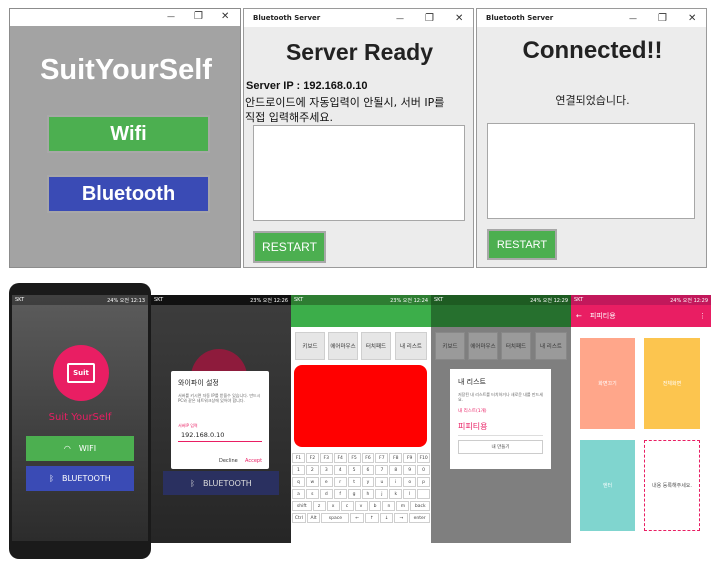 The width and height of the screenshot is (719, 566). I want to click on create-list-button: 내 만들기, so click(500, 447).